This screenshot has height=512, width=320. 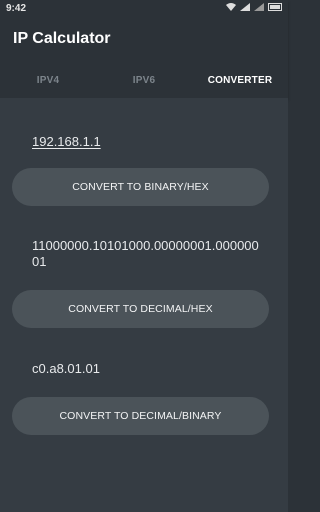 I want to click on battery-icon, so click(x=275, y=7).